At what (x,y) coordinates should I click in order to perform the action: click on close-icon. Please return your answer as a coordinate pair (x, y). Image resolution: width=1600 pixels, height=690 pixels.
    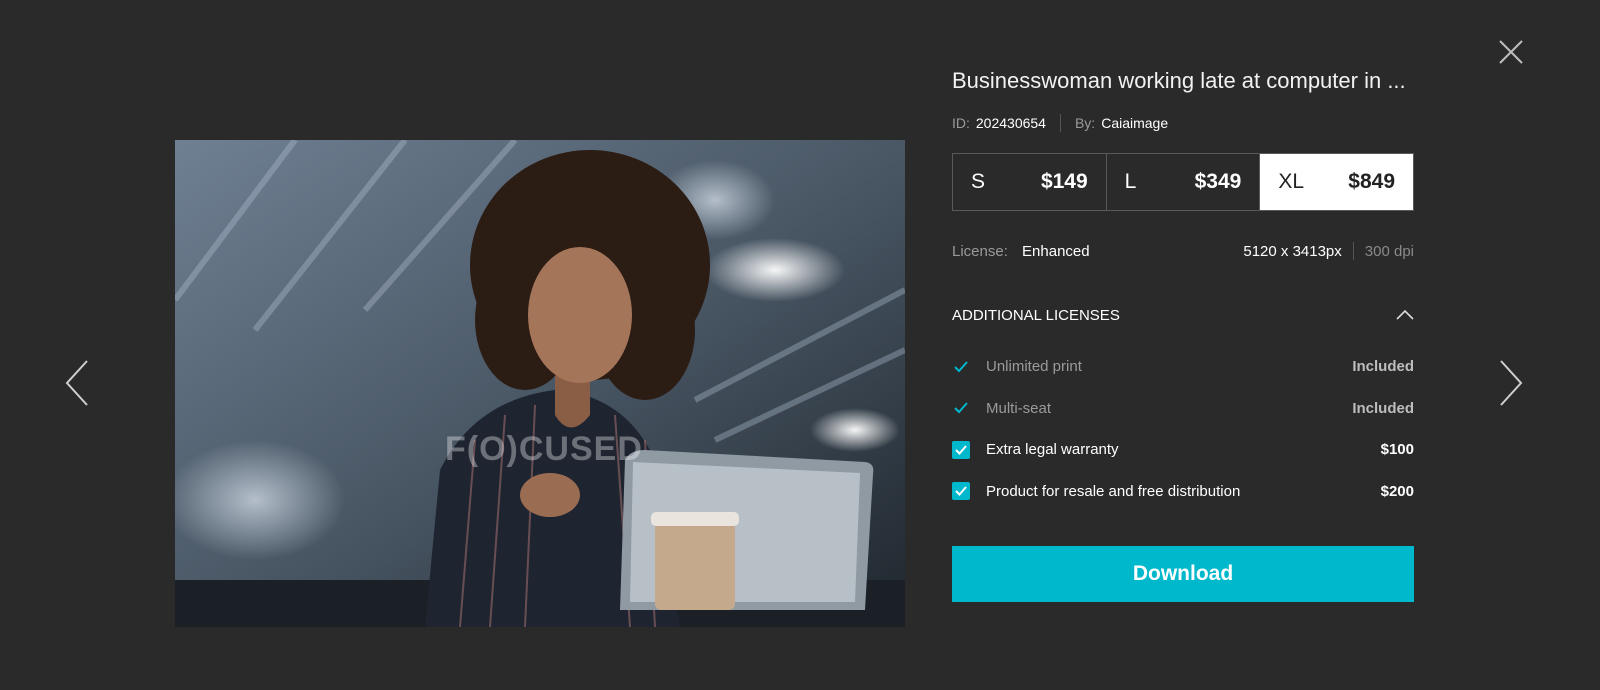
    Looking at the image, I should click on (1511, 52).